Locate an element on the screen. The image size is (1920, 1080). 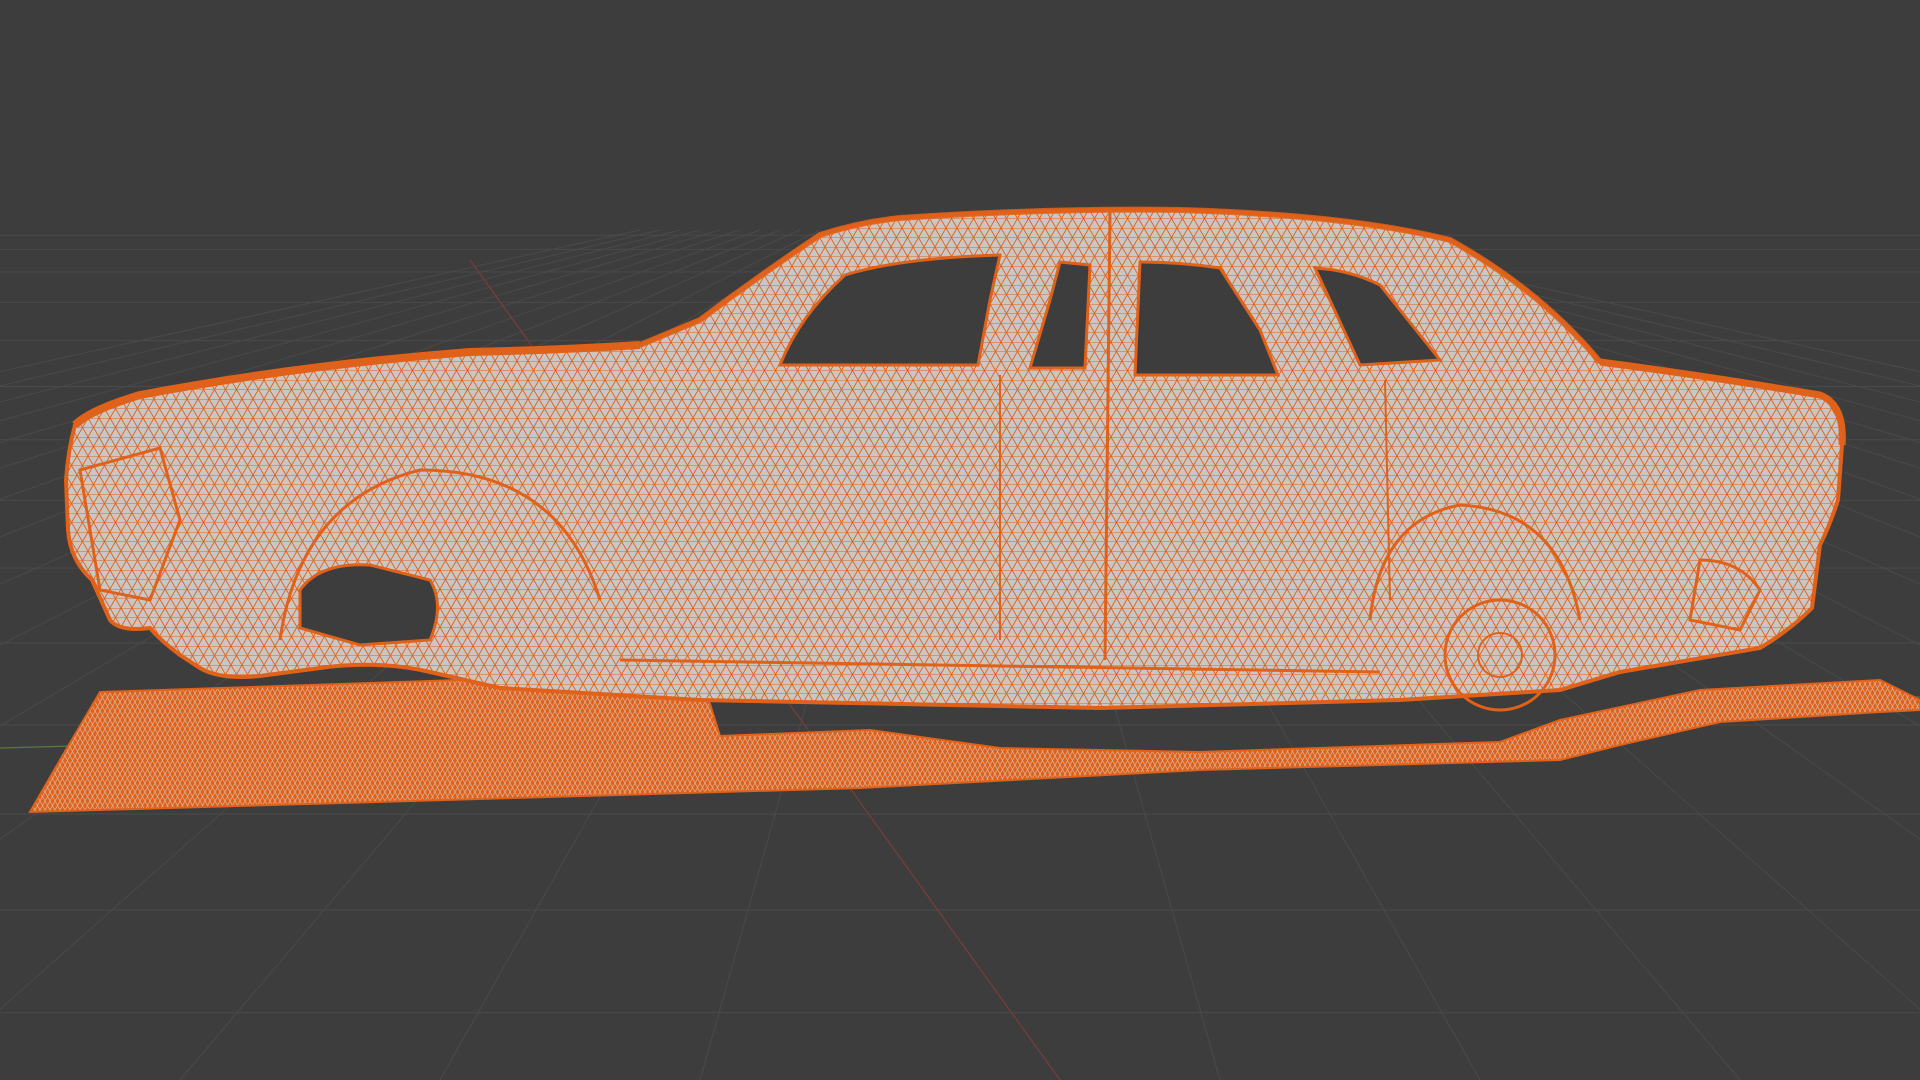
front-wheel-arch-hole is located at coordinates (368, 605).